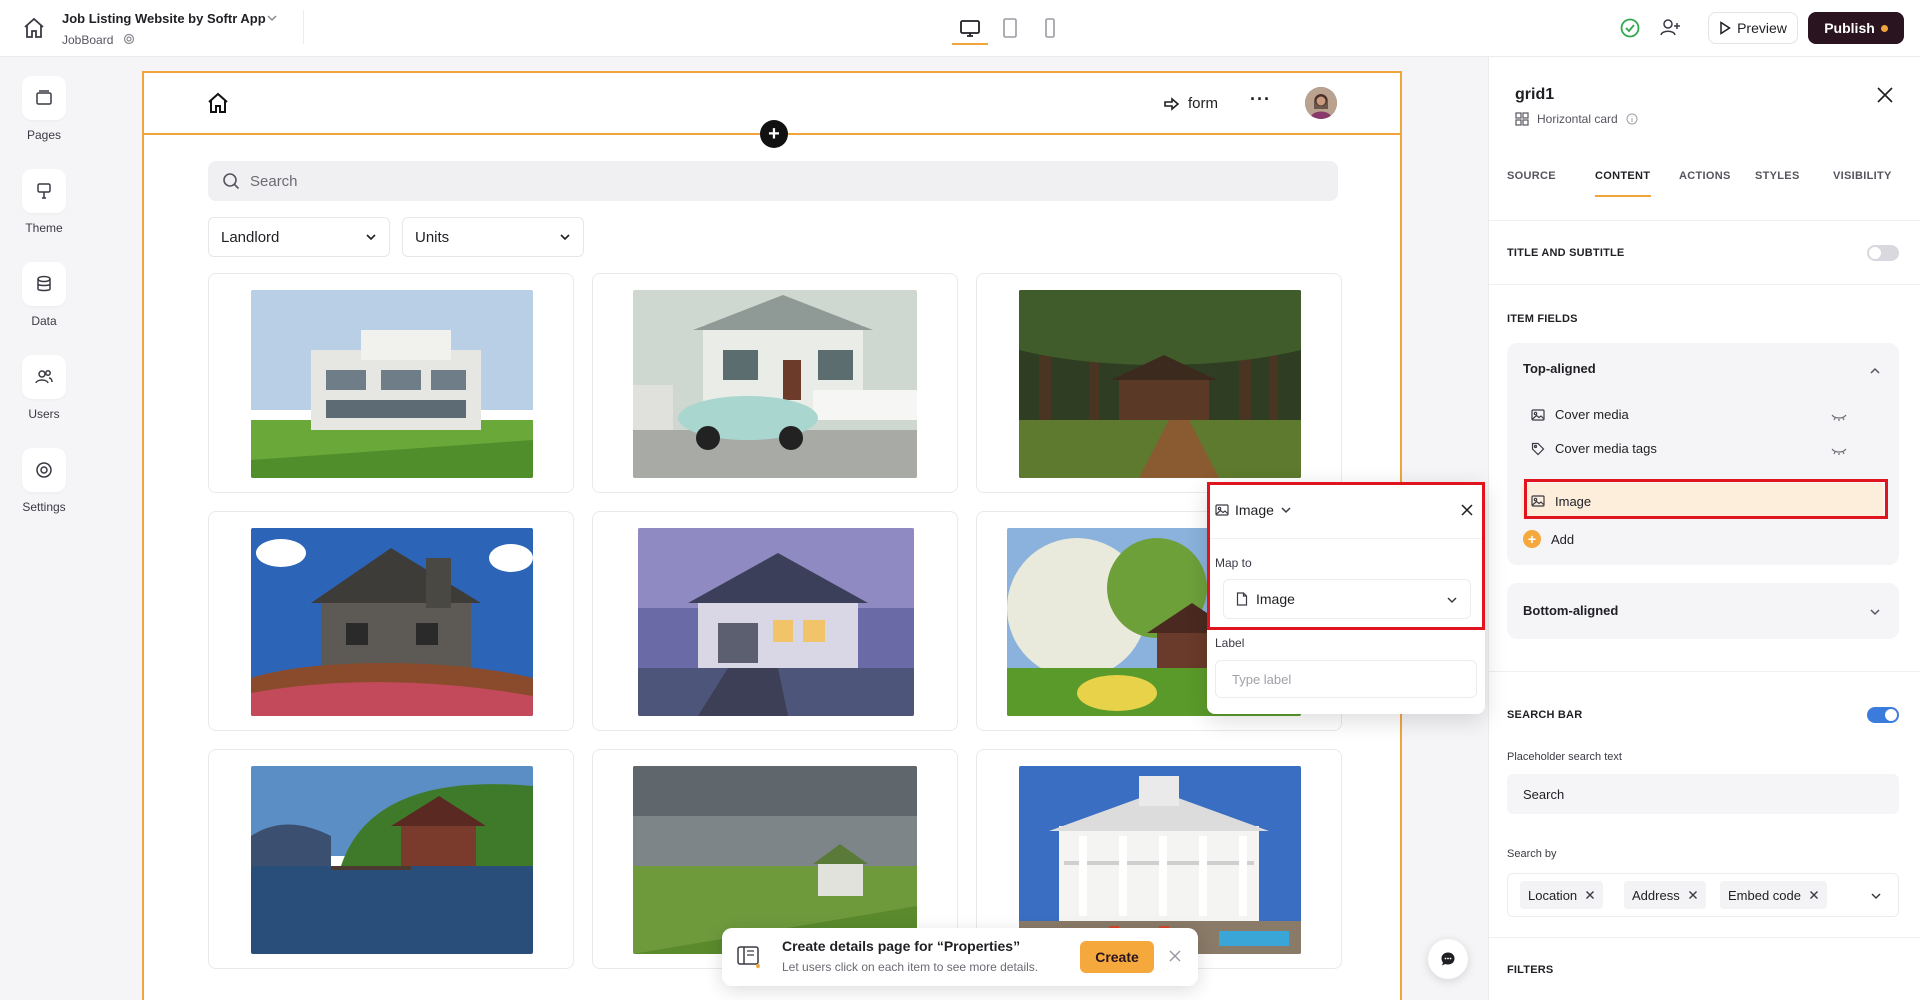 The width and height of the screenshot is (1920, 1000). I want to click on search-by-label: Search by, so click(1532, 854).